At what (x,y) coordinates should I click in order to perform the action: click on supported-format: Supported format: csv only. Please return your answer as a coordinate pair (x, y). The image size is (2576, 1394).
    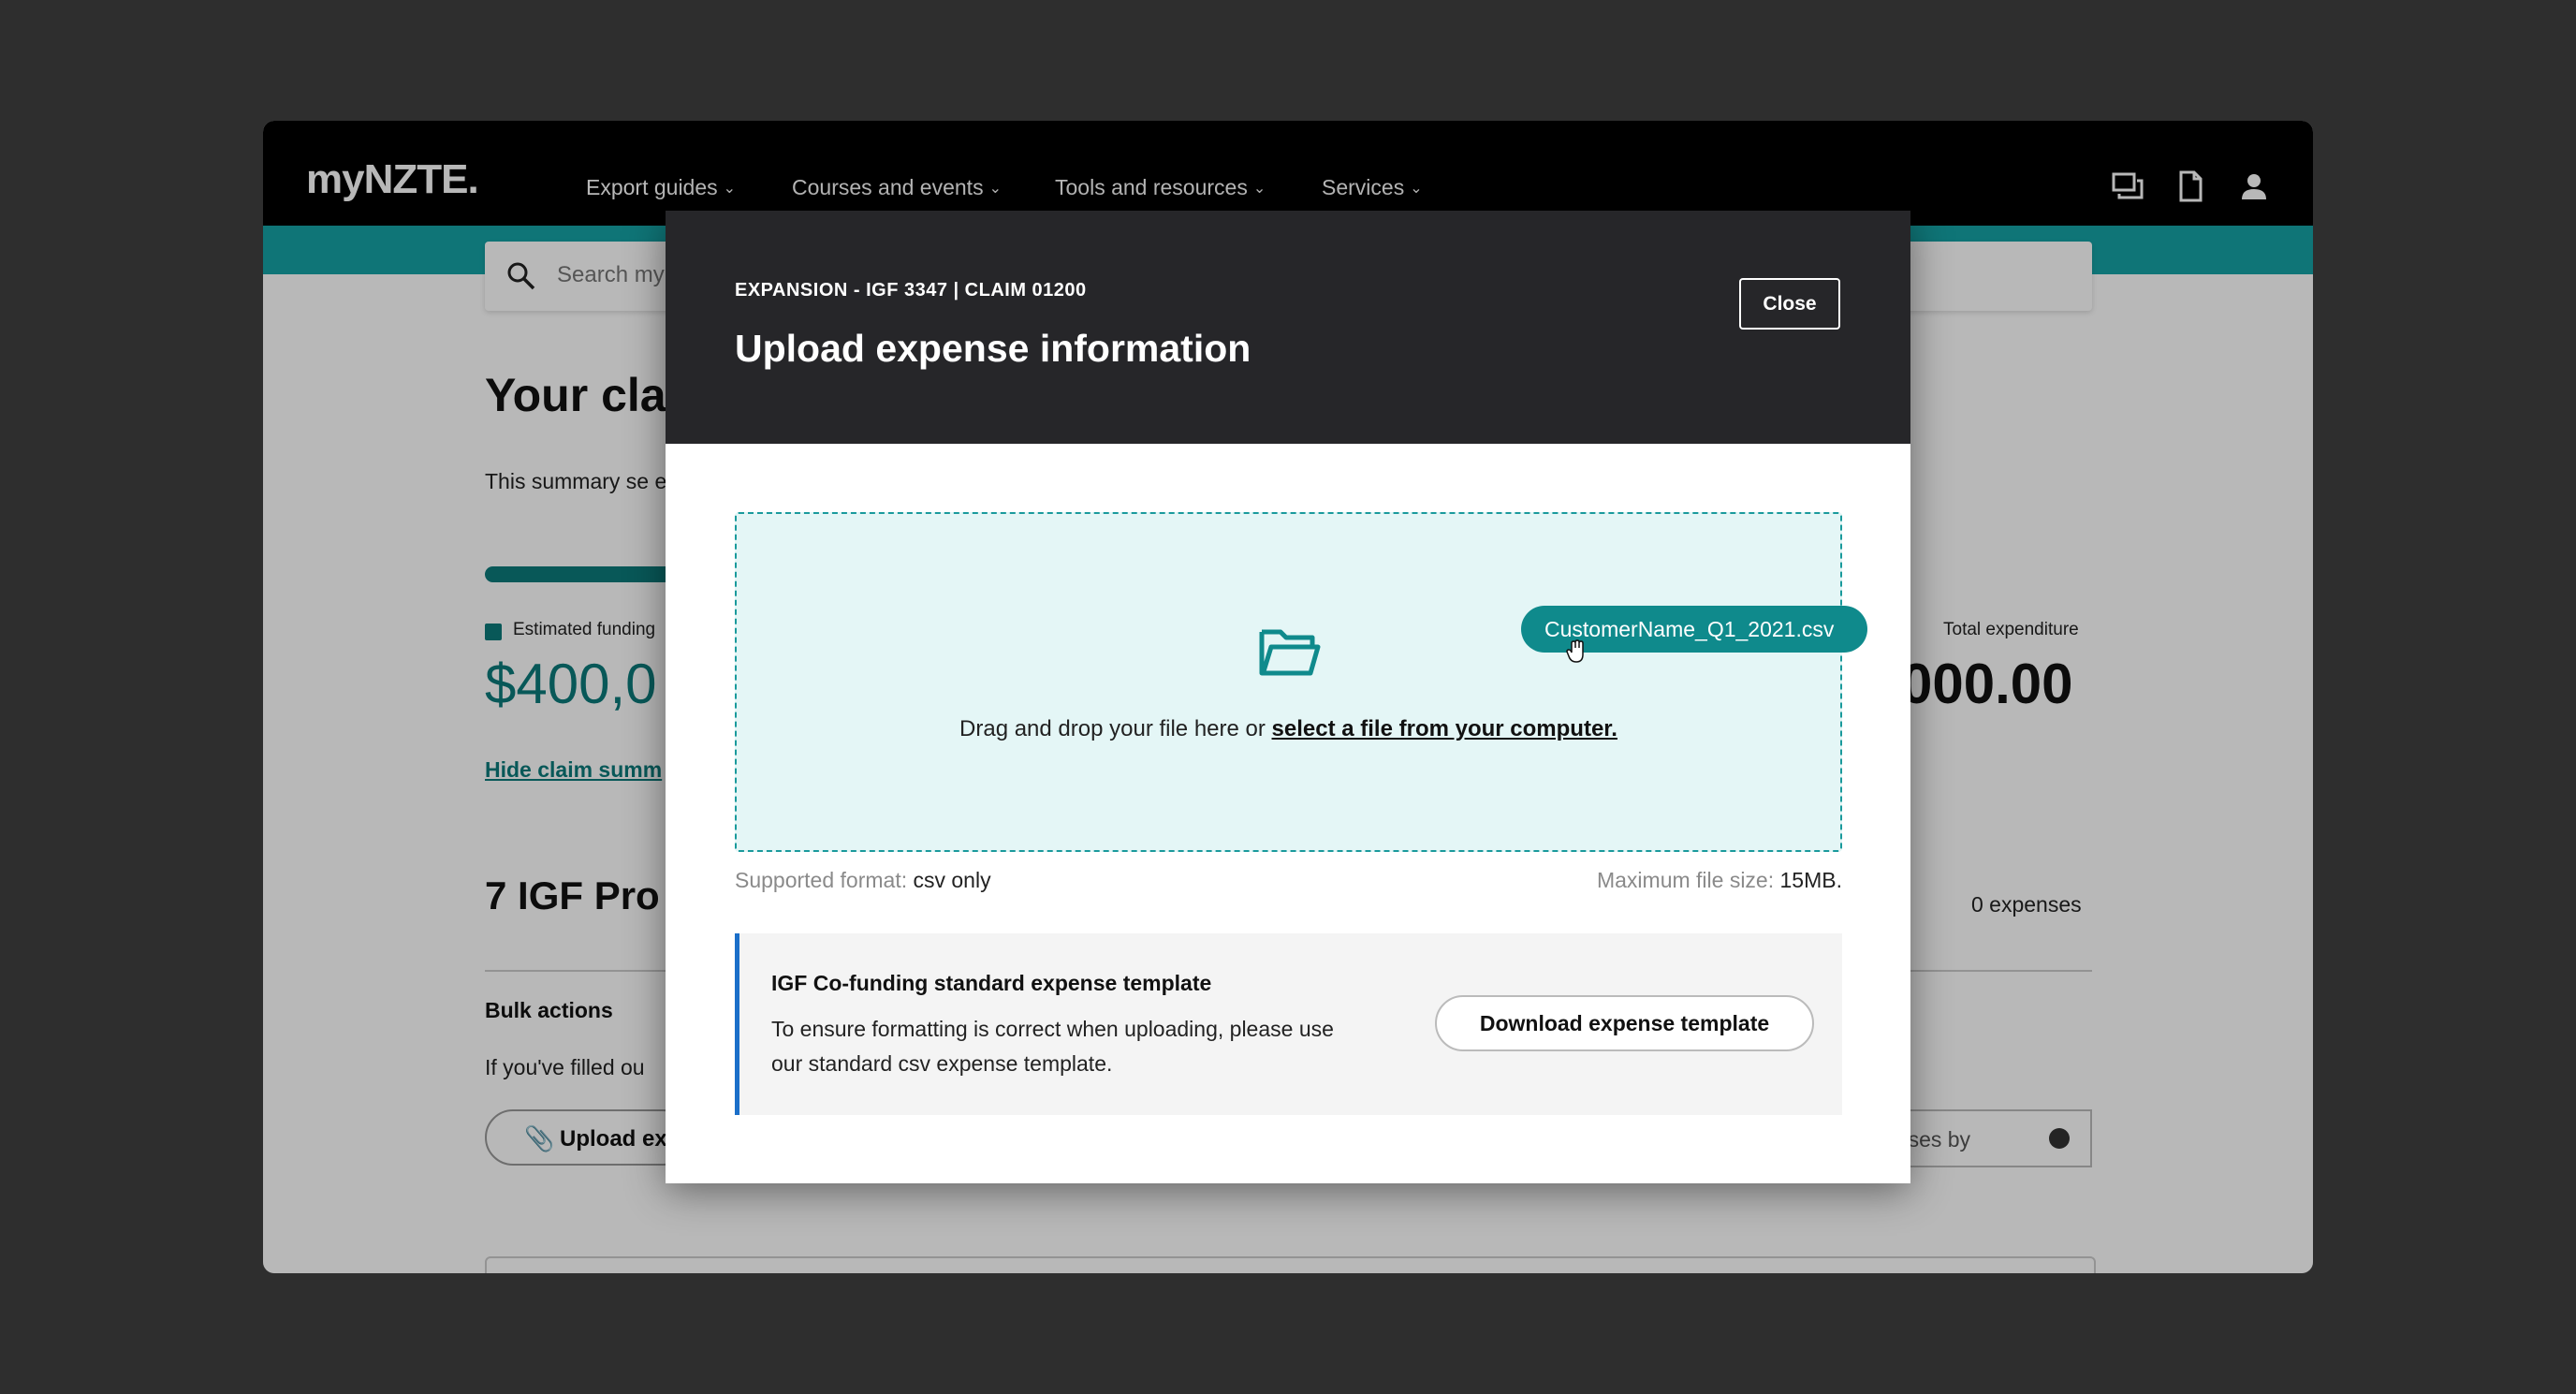
    Looking at the image, I should click on (863, 880).